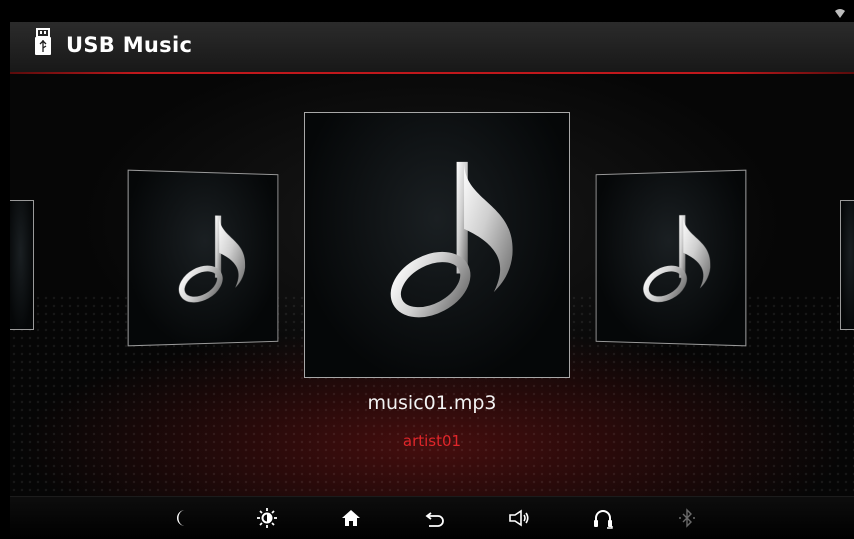  What do you see at coordinates (432, 15) in the screenshot?
I see `status-bar` at bounding box center [432, 15].